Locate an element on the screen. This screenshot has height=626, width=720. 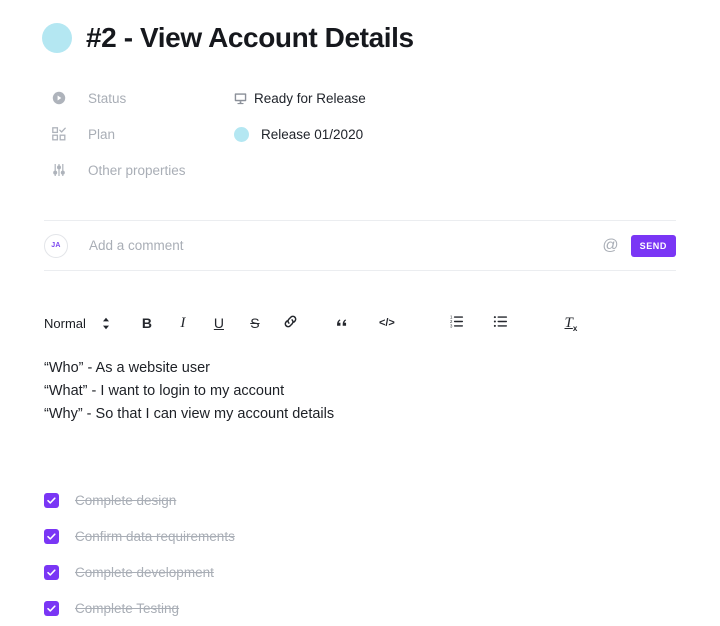
clear-format-button: Tx is located at coordinates (571, 323).